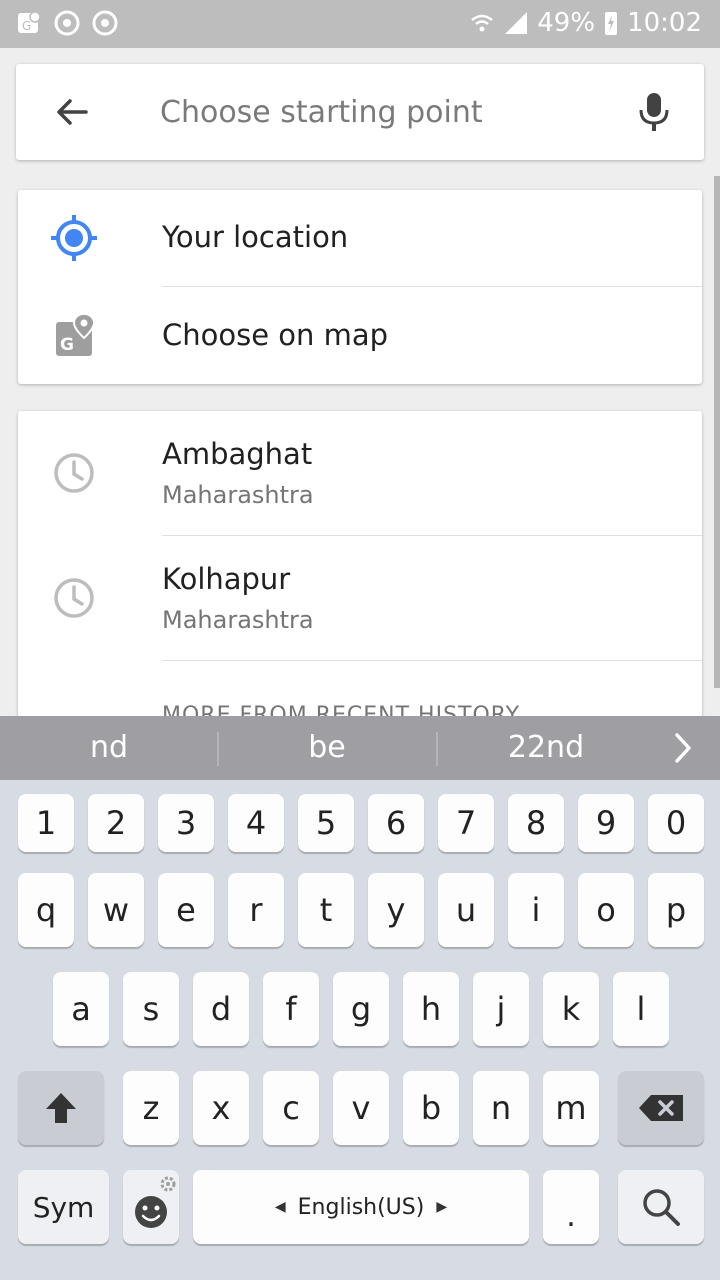  What do you see at coordinates (396, 910) in the screenshot?
I see `key: y` at bounding box center [396, 910].